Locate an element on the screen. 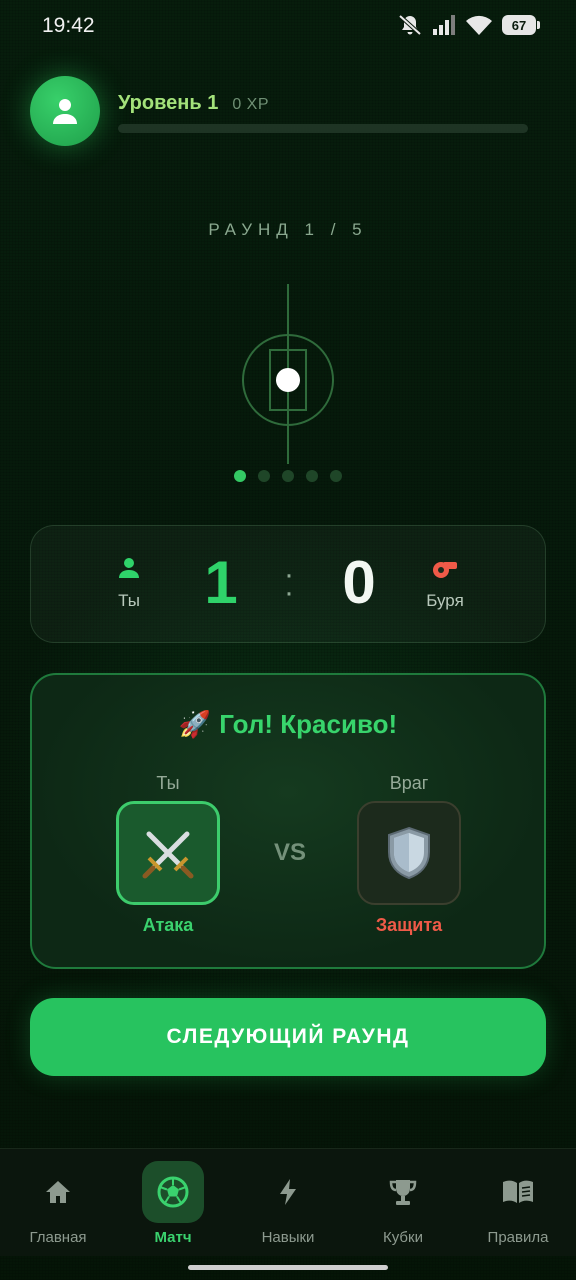 The image size is (576, 1280). round-indicator is located at coordinates (288, 476).